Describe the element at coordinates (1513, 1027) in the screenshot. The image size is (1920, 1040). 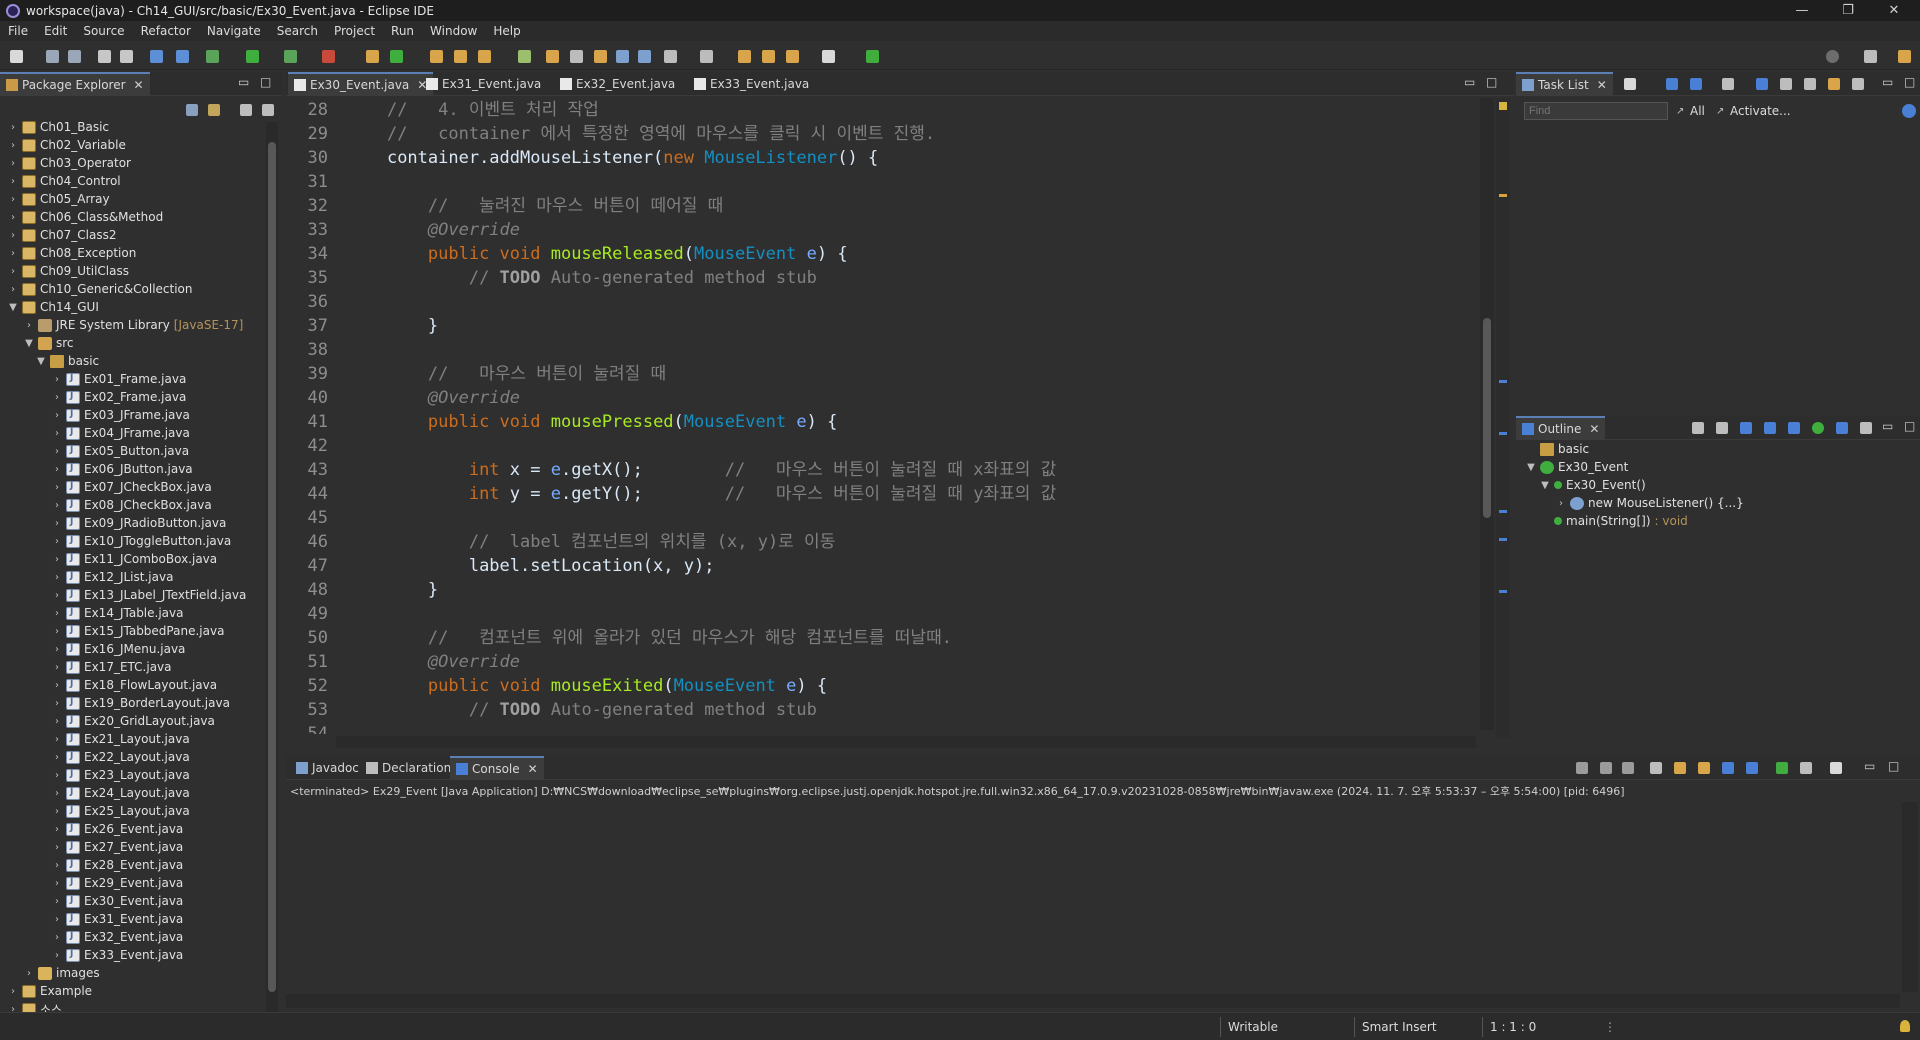
I see `status-cursor-position: 1 : 1 : 0` at that location.